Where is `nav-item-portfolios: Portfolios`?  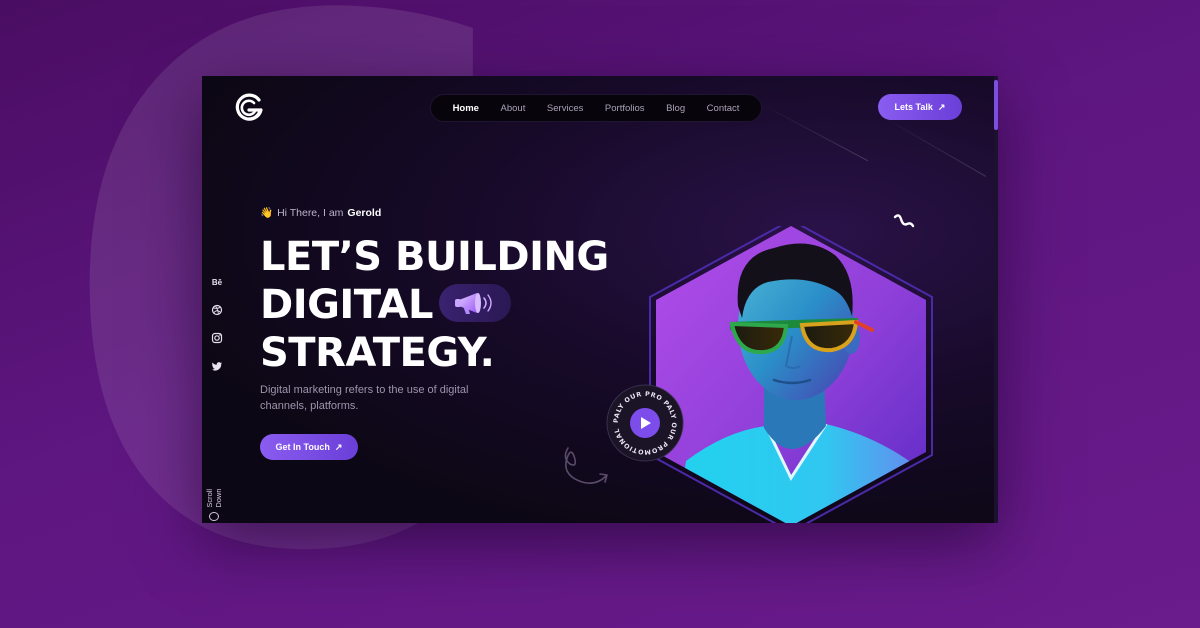 nav-item-portfolios: Portfolios is located at coordinates (625, 108).